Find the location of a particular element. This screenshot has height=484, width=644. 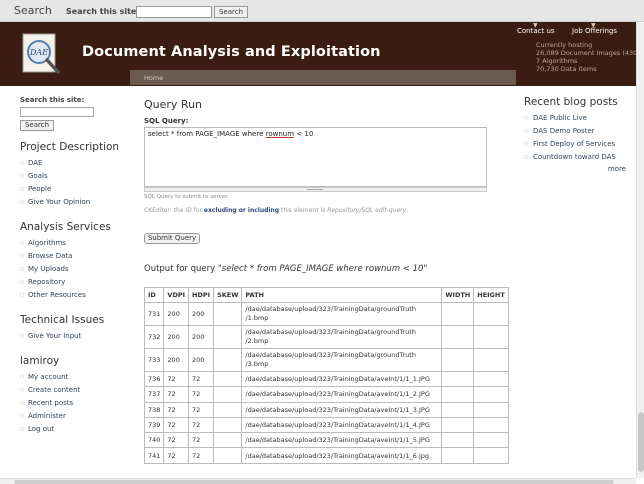

sidebar-item-other-resources: Other Resources is located at coordinates (74, 295).